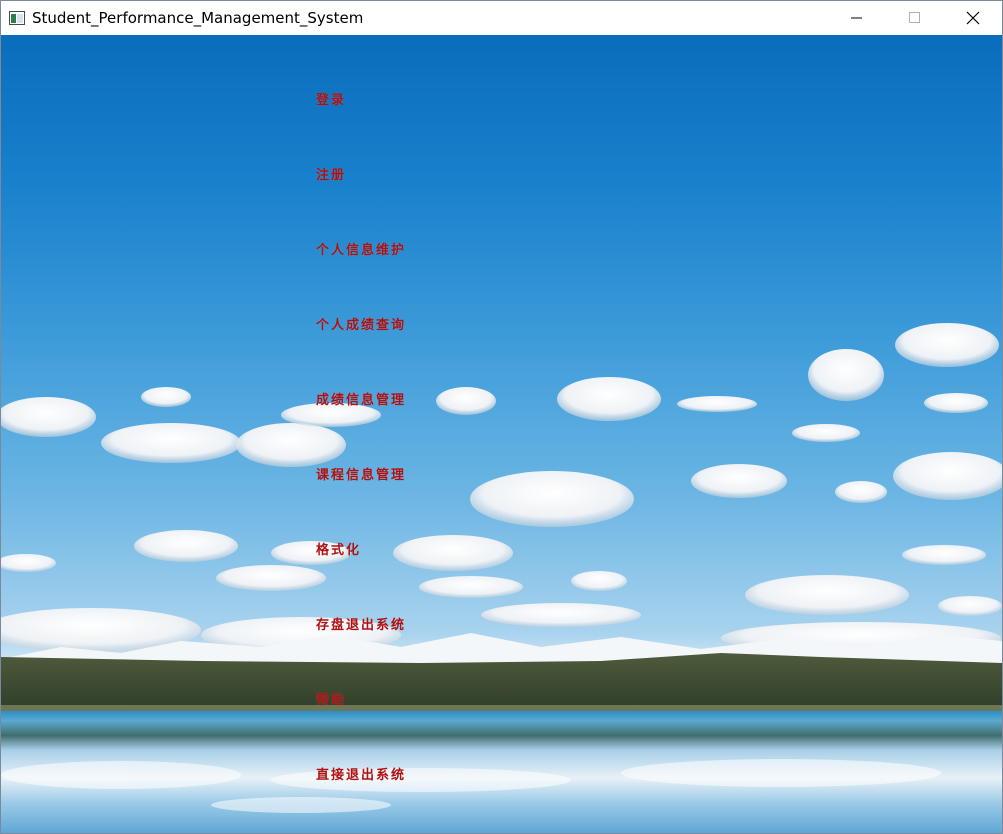 The height and width of the screenshot is (834, 1003). Describe the element at coordinates (331, 698) in the screenshot. I see `menu-item-help: 帮助` at that location.